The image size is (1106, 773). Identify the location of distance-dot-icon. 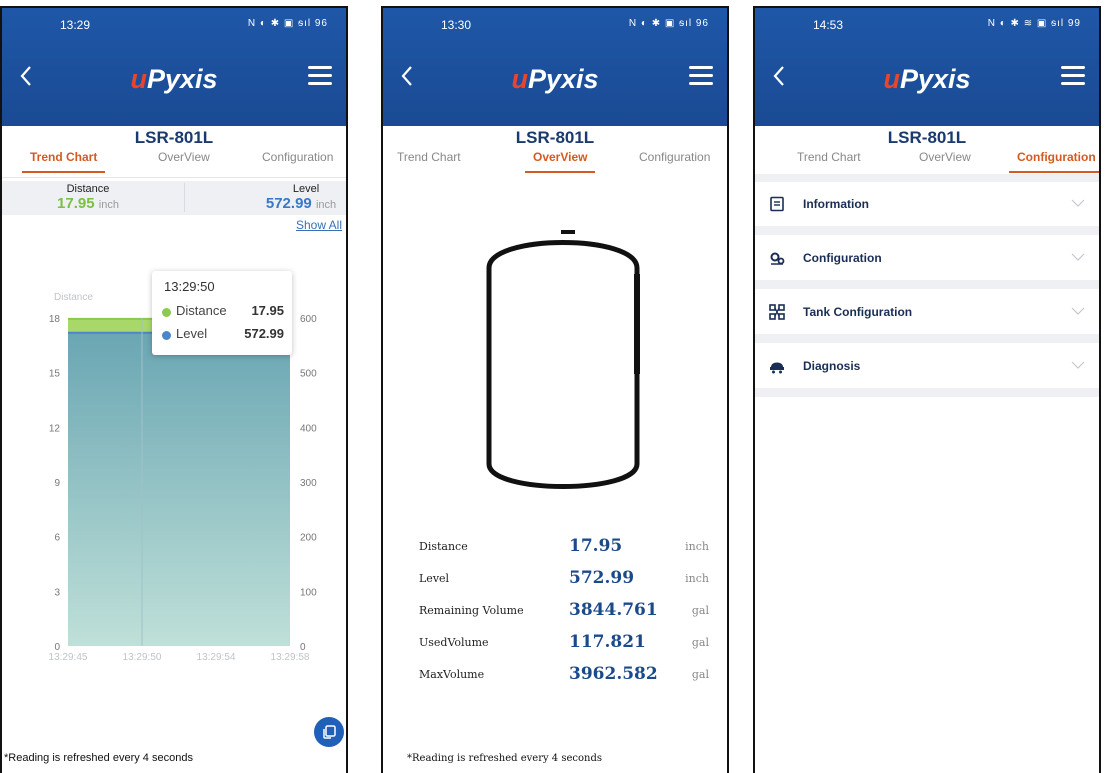
(166, 312).